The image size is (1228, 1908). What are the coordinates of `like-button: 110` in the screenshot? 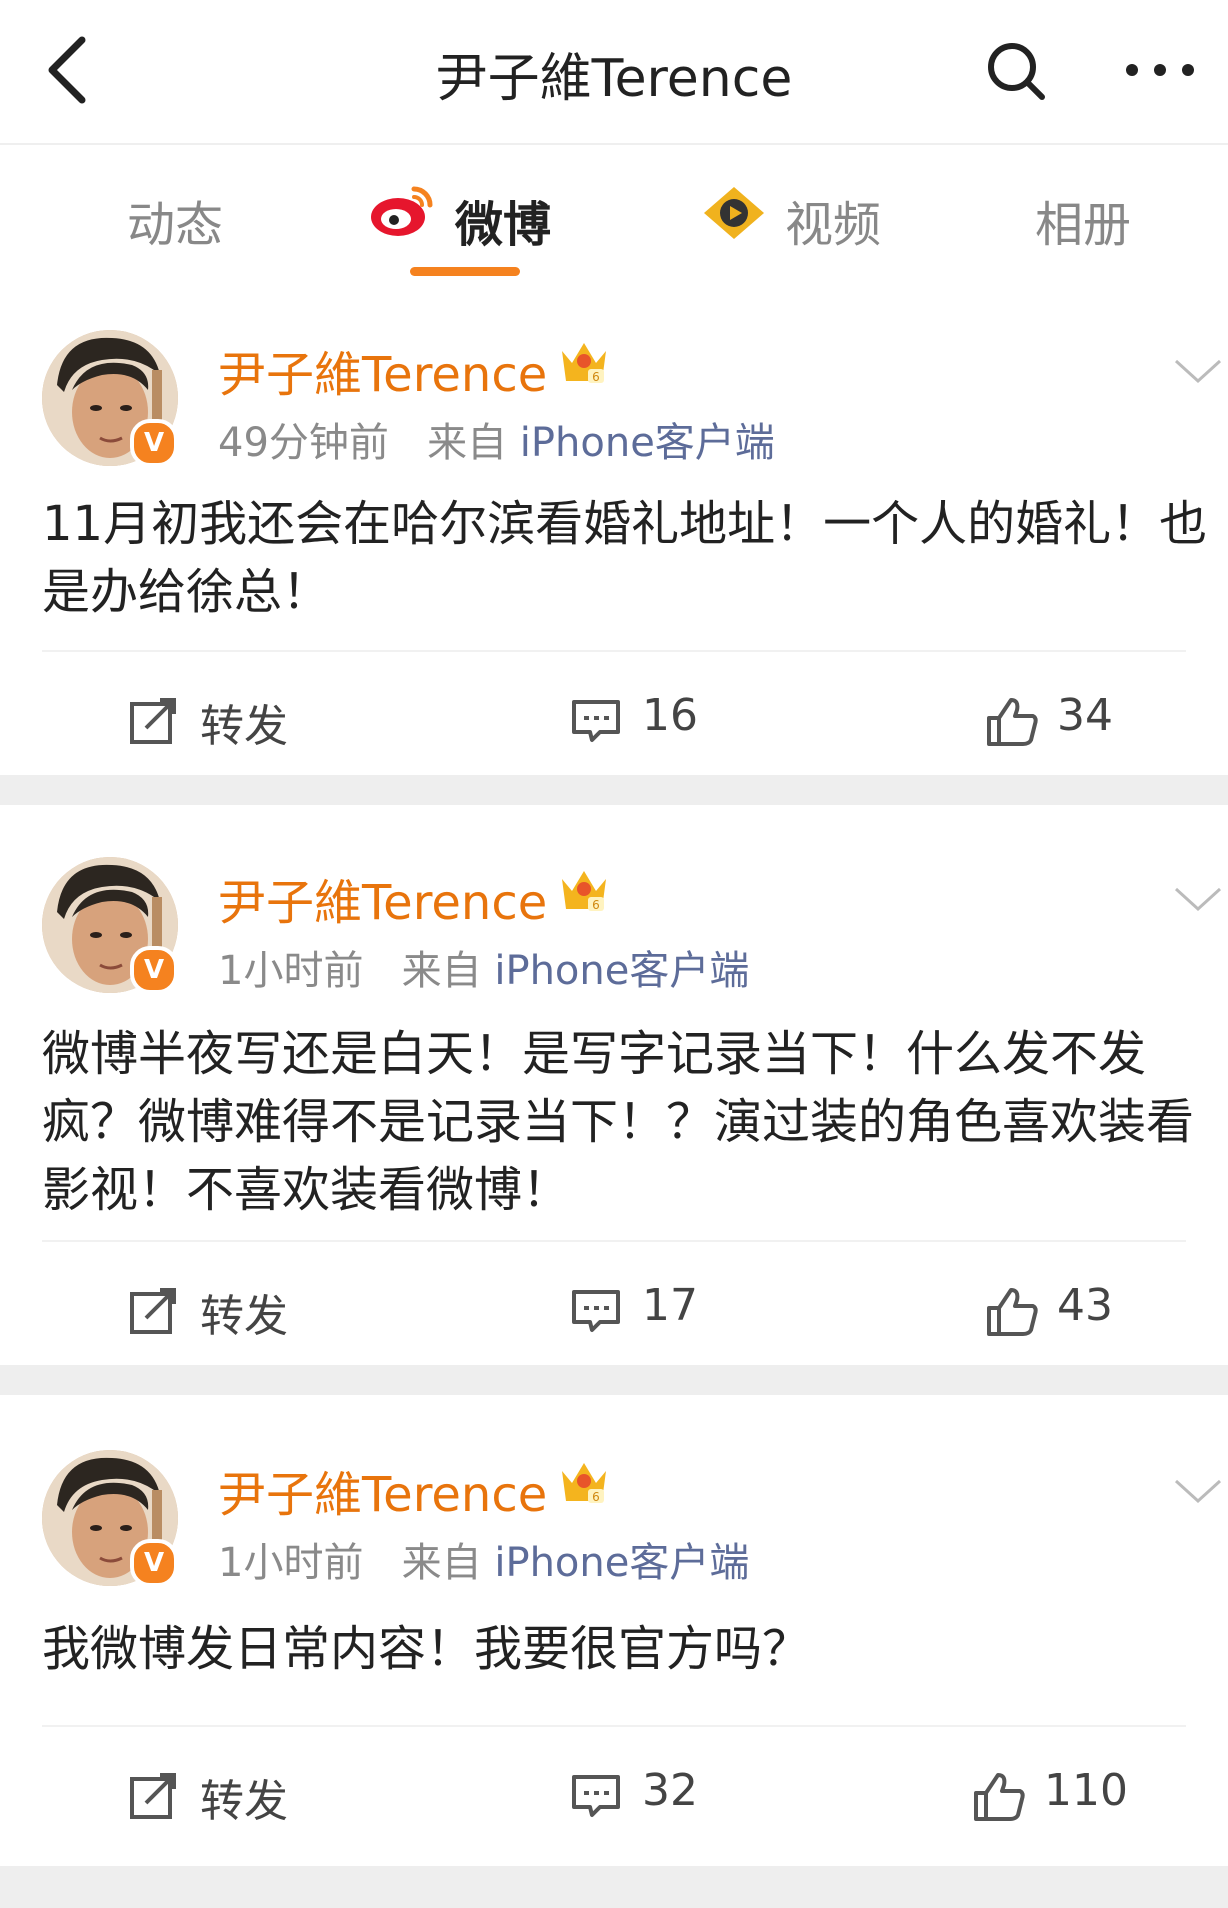 It's located at (1067, 1795).